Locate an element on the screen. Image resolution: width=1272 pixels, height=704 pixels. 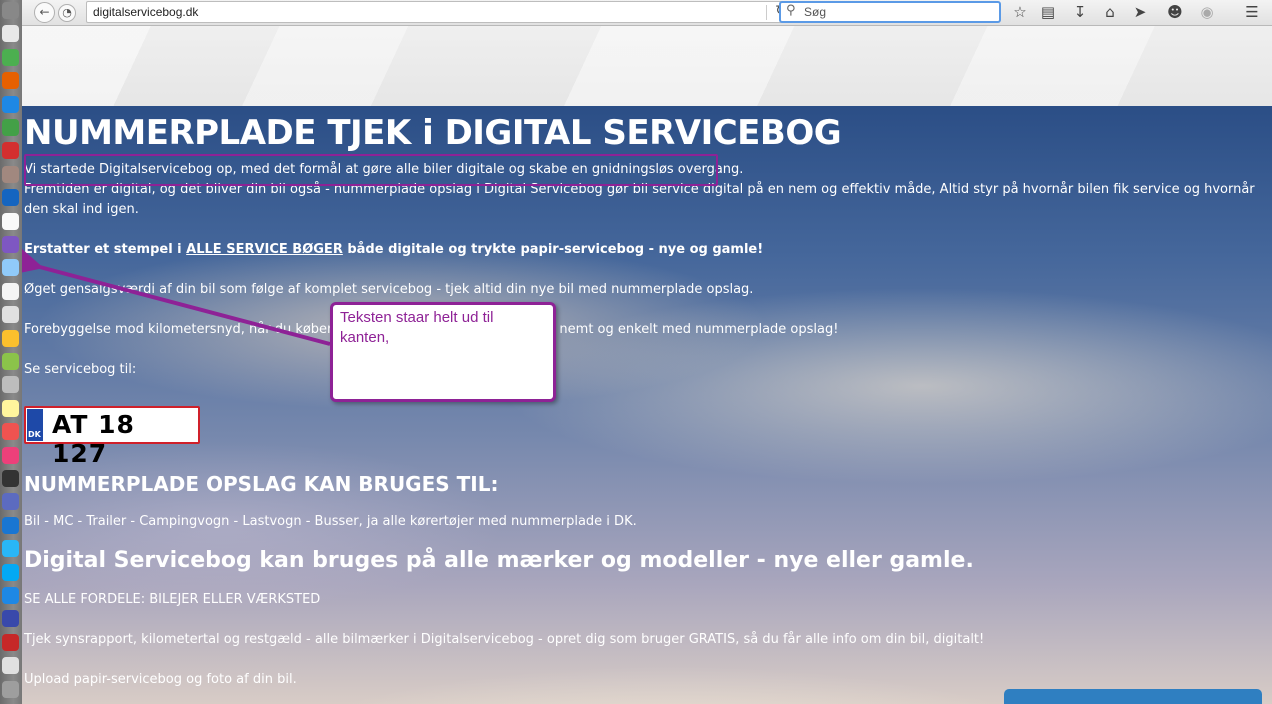
cyberduck-icon is located at coordinates (10, 338).